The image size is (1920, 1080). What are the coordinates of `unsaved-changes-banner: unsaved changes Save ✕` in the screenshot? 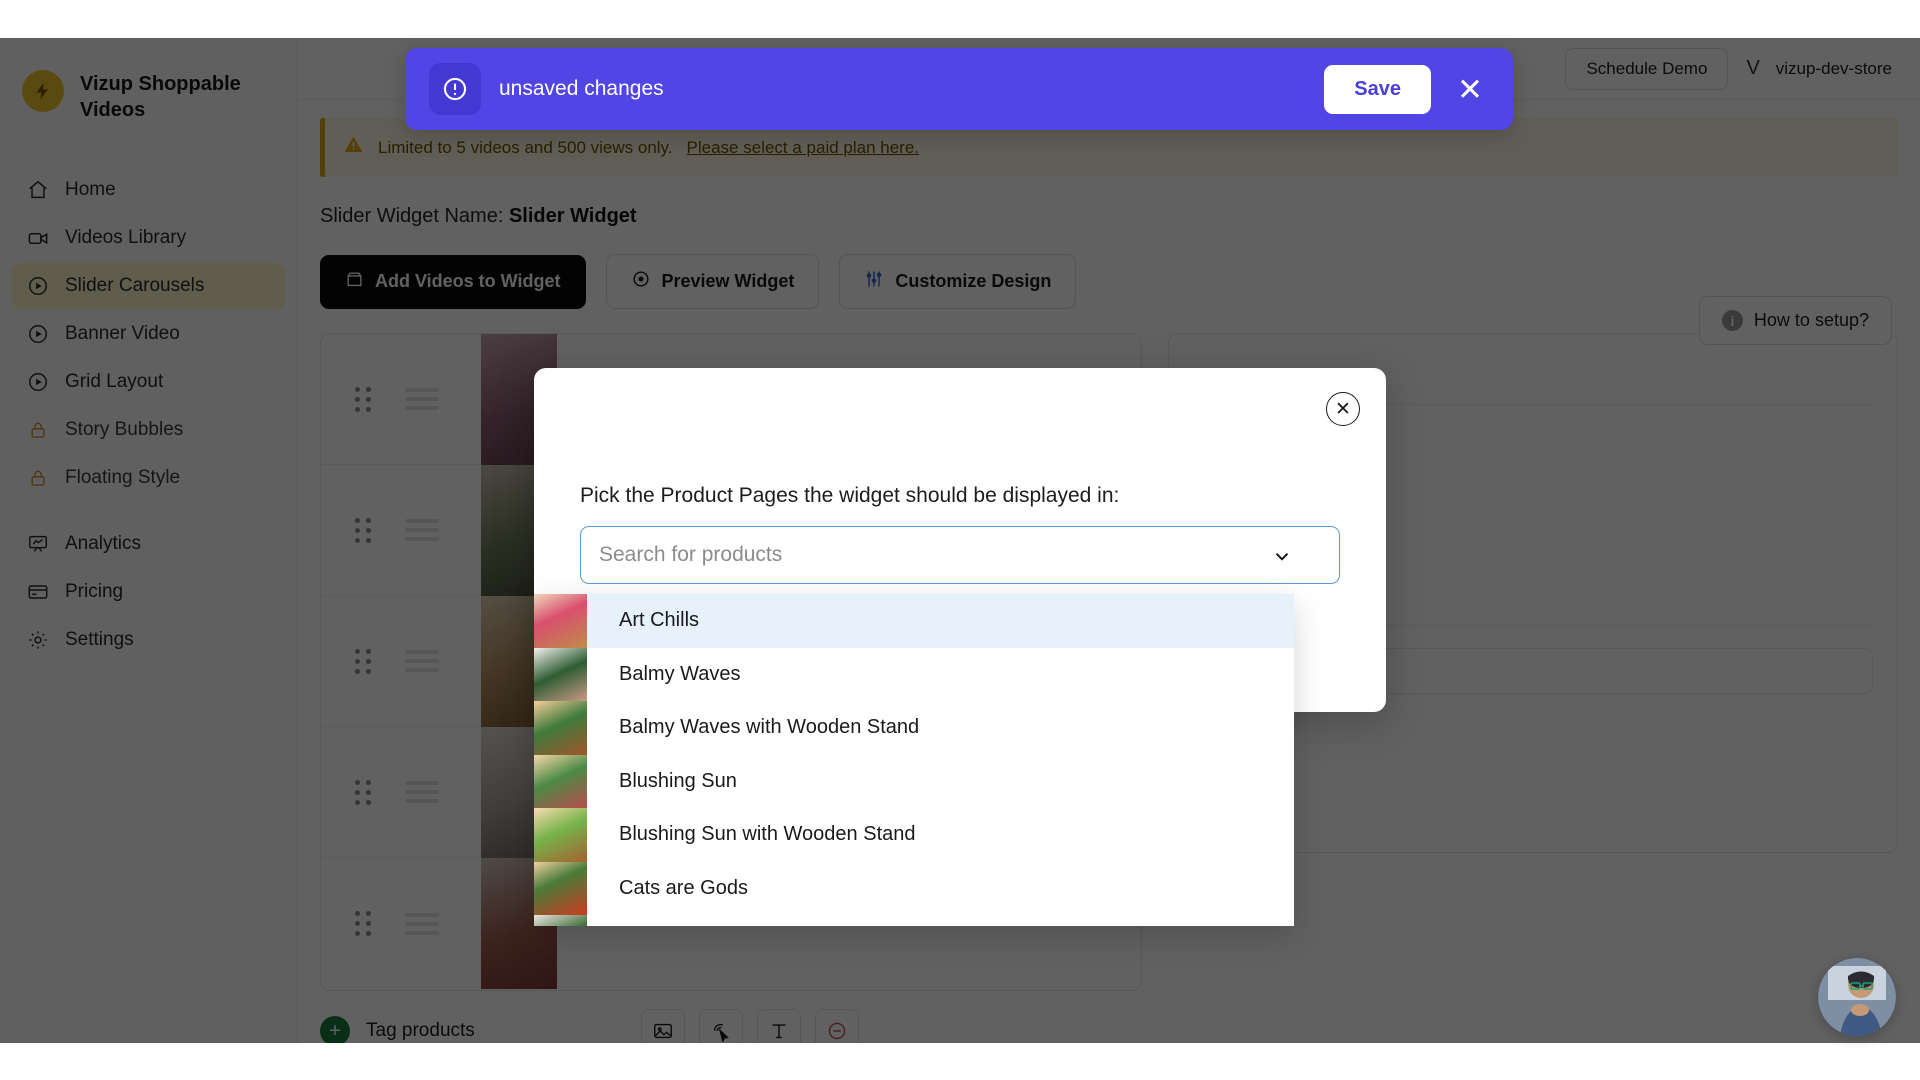 It's located at (959, 89).